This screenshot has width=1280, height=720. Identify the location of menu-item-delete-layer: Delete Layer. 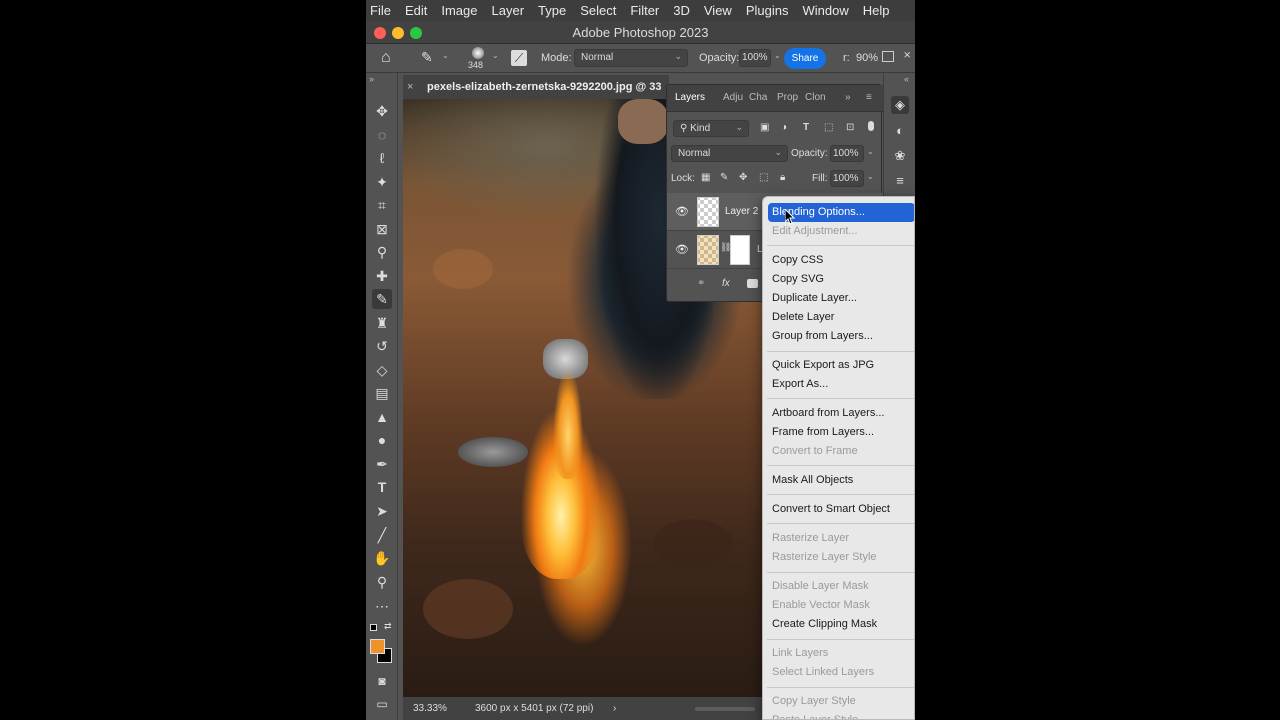
(841, 317).